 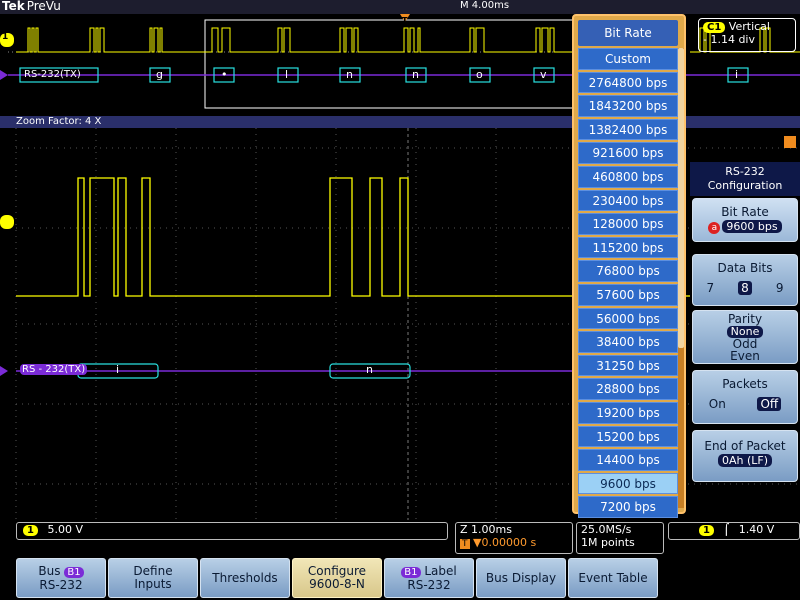 I want to click on ch1-scale: 5.00 V, so click(x=65, y=529).